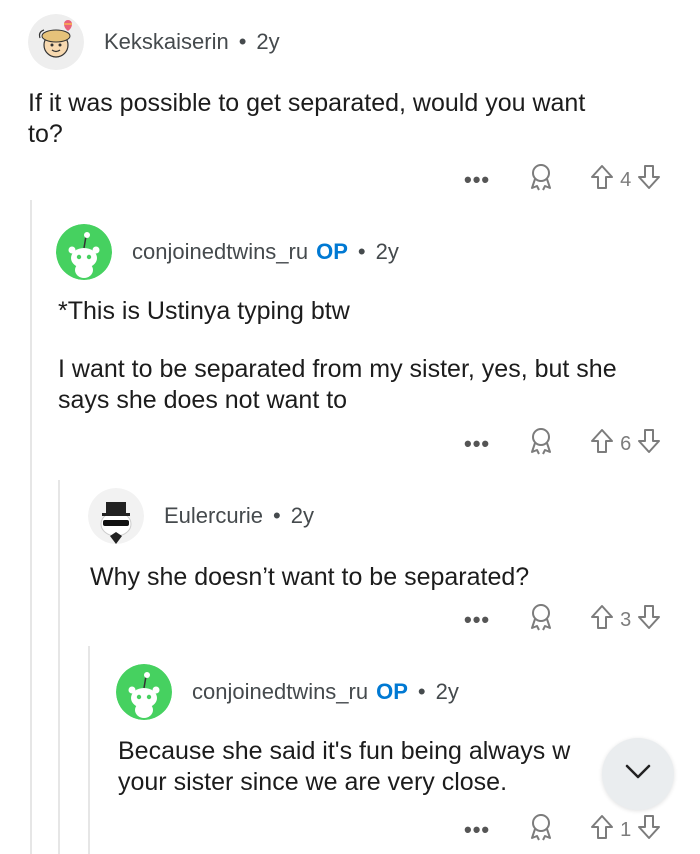  What do you see at coordinates (562, 830) in the screenshot?
I see `comment-actions: ••• 1` at bounding box center [562, 830].